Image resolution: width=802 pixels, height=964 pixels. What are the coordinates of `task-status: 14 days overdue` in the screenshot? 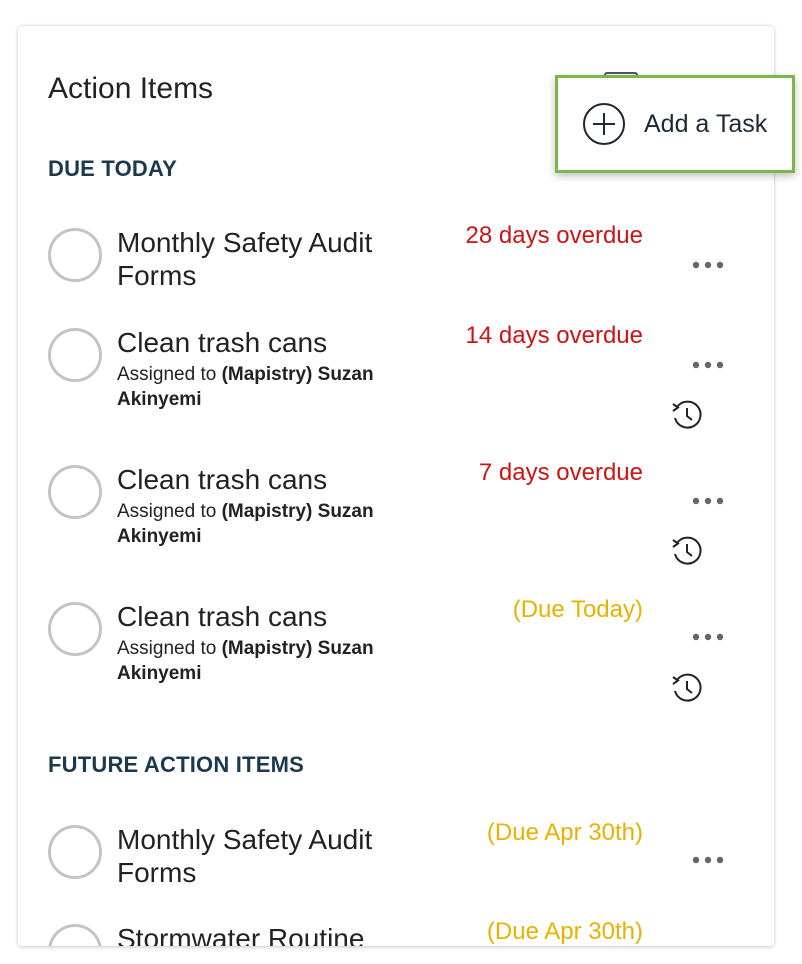 It's located at (554, 335).